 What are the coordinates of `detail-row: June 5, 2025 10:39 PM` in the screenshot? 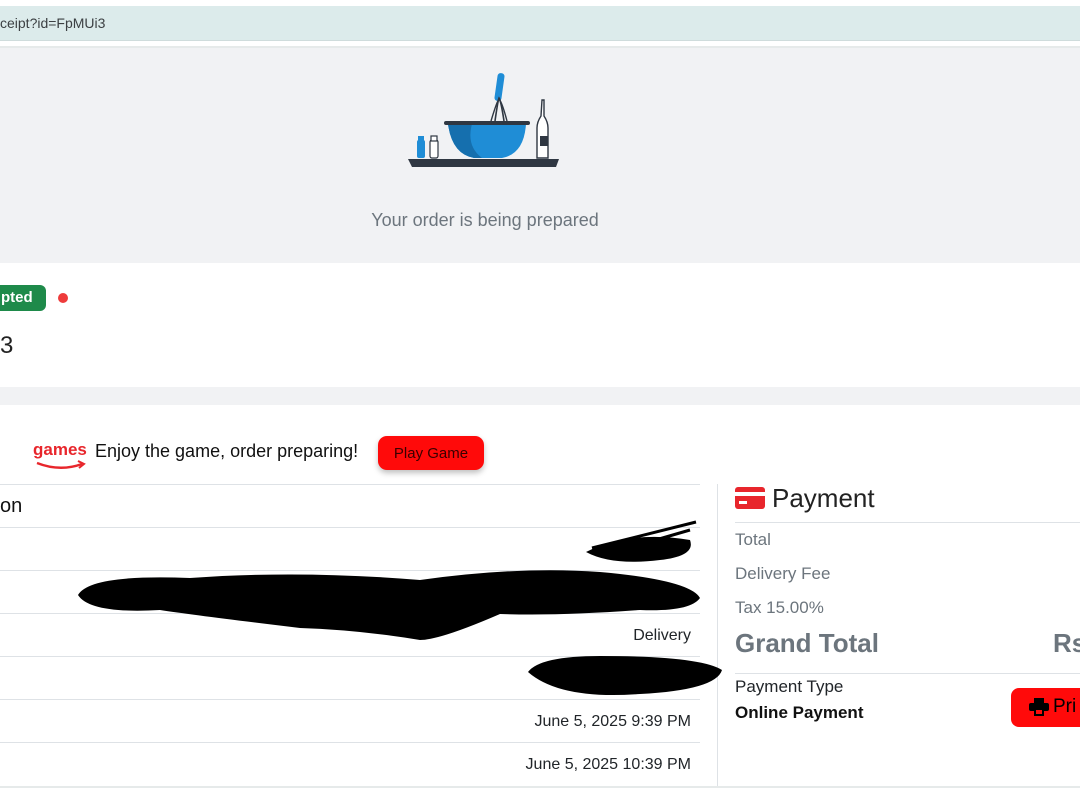 It's located at (350, 763).